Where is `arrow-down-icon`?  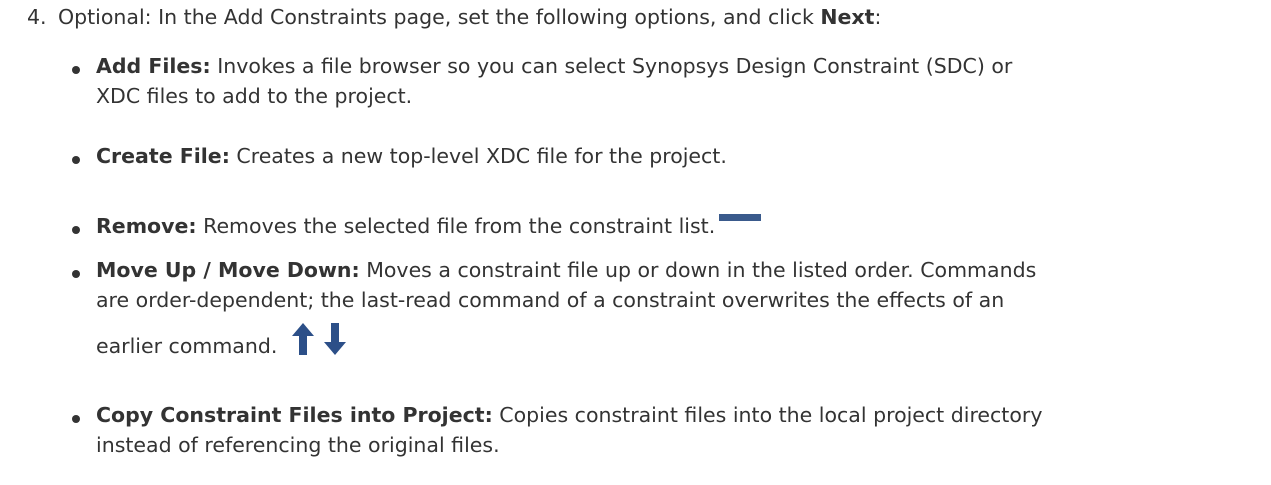
arrow-down-icon is located at coordinates (335, 339).